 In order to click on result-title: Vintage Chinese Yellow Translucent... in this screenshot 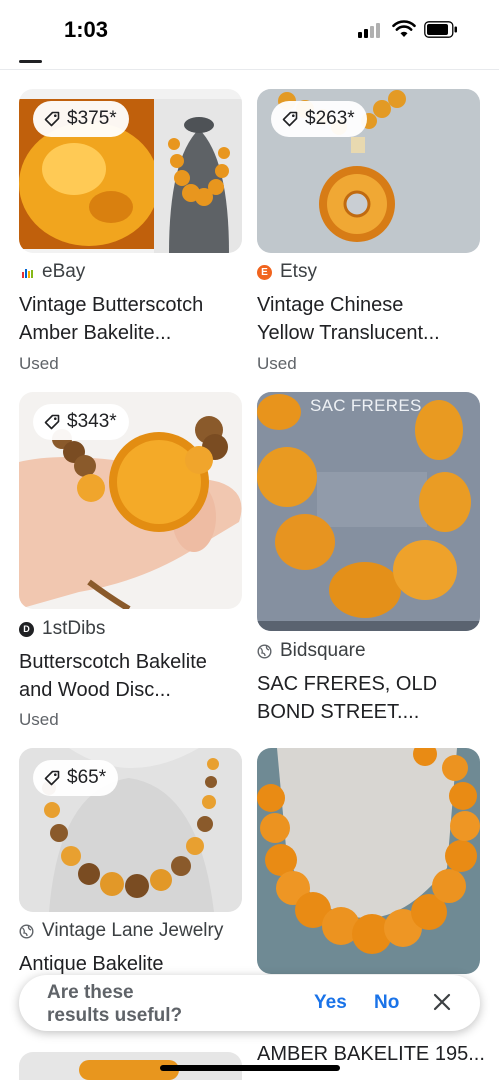, I will do `click(372, 319)`.